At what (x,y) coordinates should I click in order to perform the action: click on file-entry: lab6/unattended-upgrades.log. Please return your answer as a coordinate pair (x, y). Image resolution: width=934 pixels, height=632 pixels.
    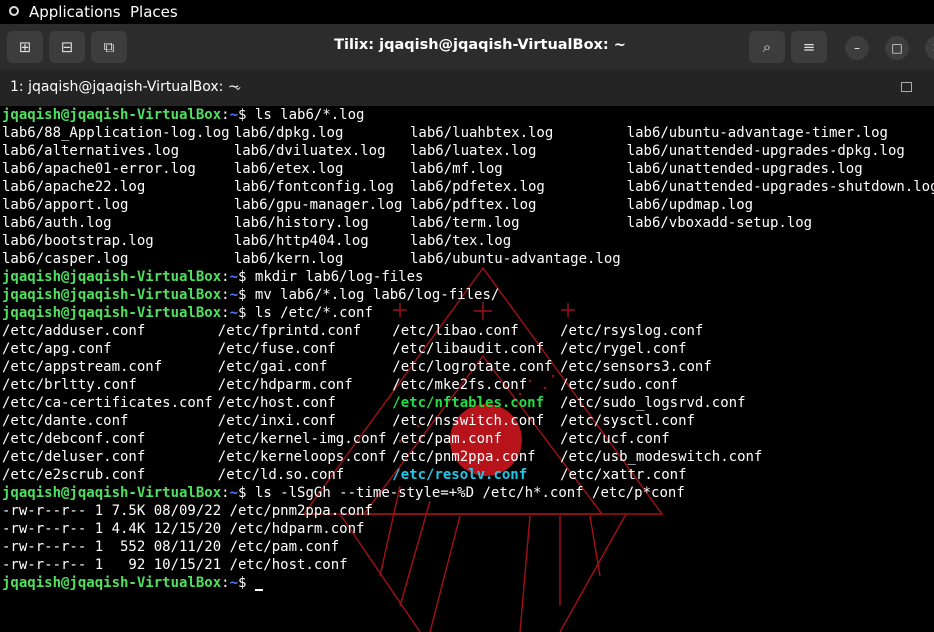
    Looking at the image, I should click on (744, 169).